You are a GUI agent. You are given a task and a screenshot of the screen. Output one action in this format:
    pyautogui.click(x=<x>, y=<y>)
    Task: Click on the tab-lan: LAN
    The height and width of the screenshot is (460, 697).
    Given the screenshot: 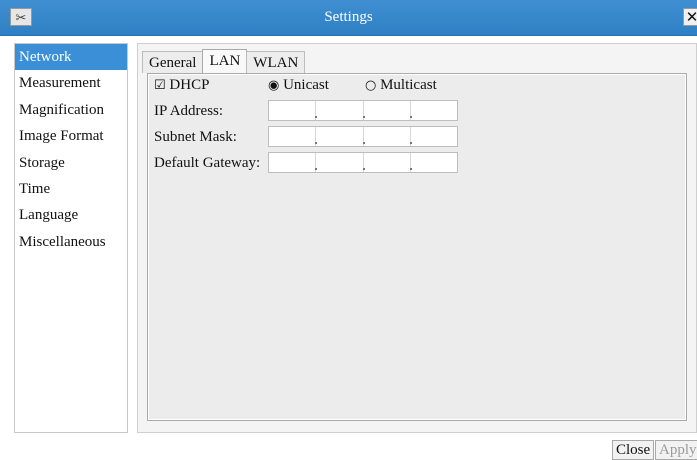 What is the action you would take?
    pyautogui.click(x=225, y=61)
    